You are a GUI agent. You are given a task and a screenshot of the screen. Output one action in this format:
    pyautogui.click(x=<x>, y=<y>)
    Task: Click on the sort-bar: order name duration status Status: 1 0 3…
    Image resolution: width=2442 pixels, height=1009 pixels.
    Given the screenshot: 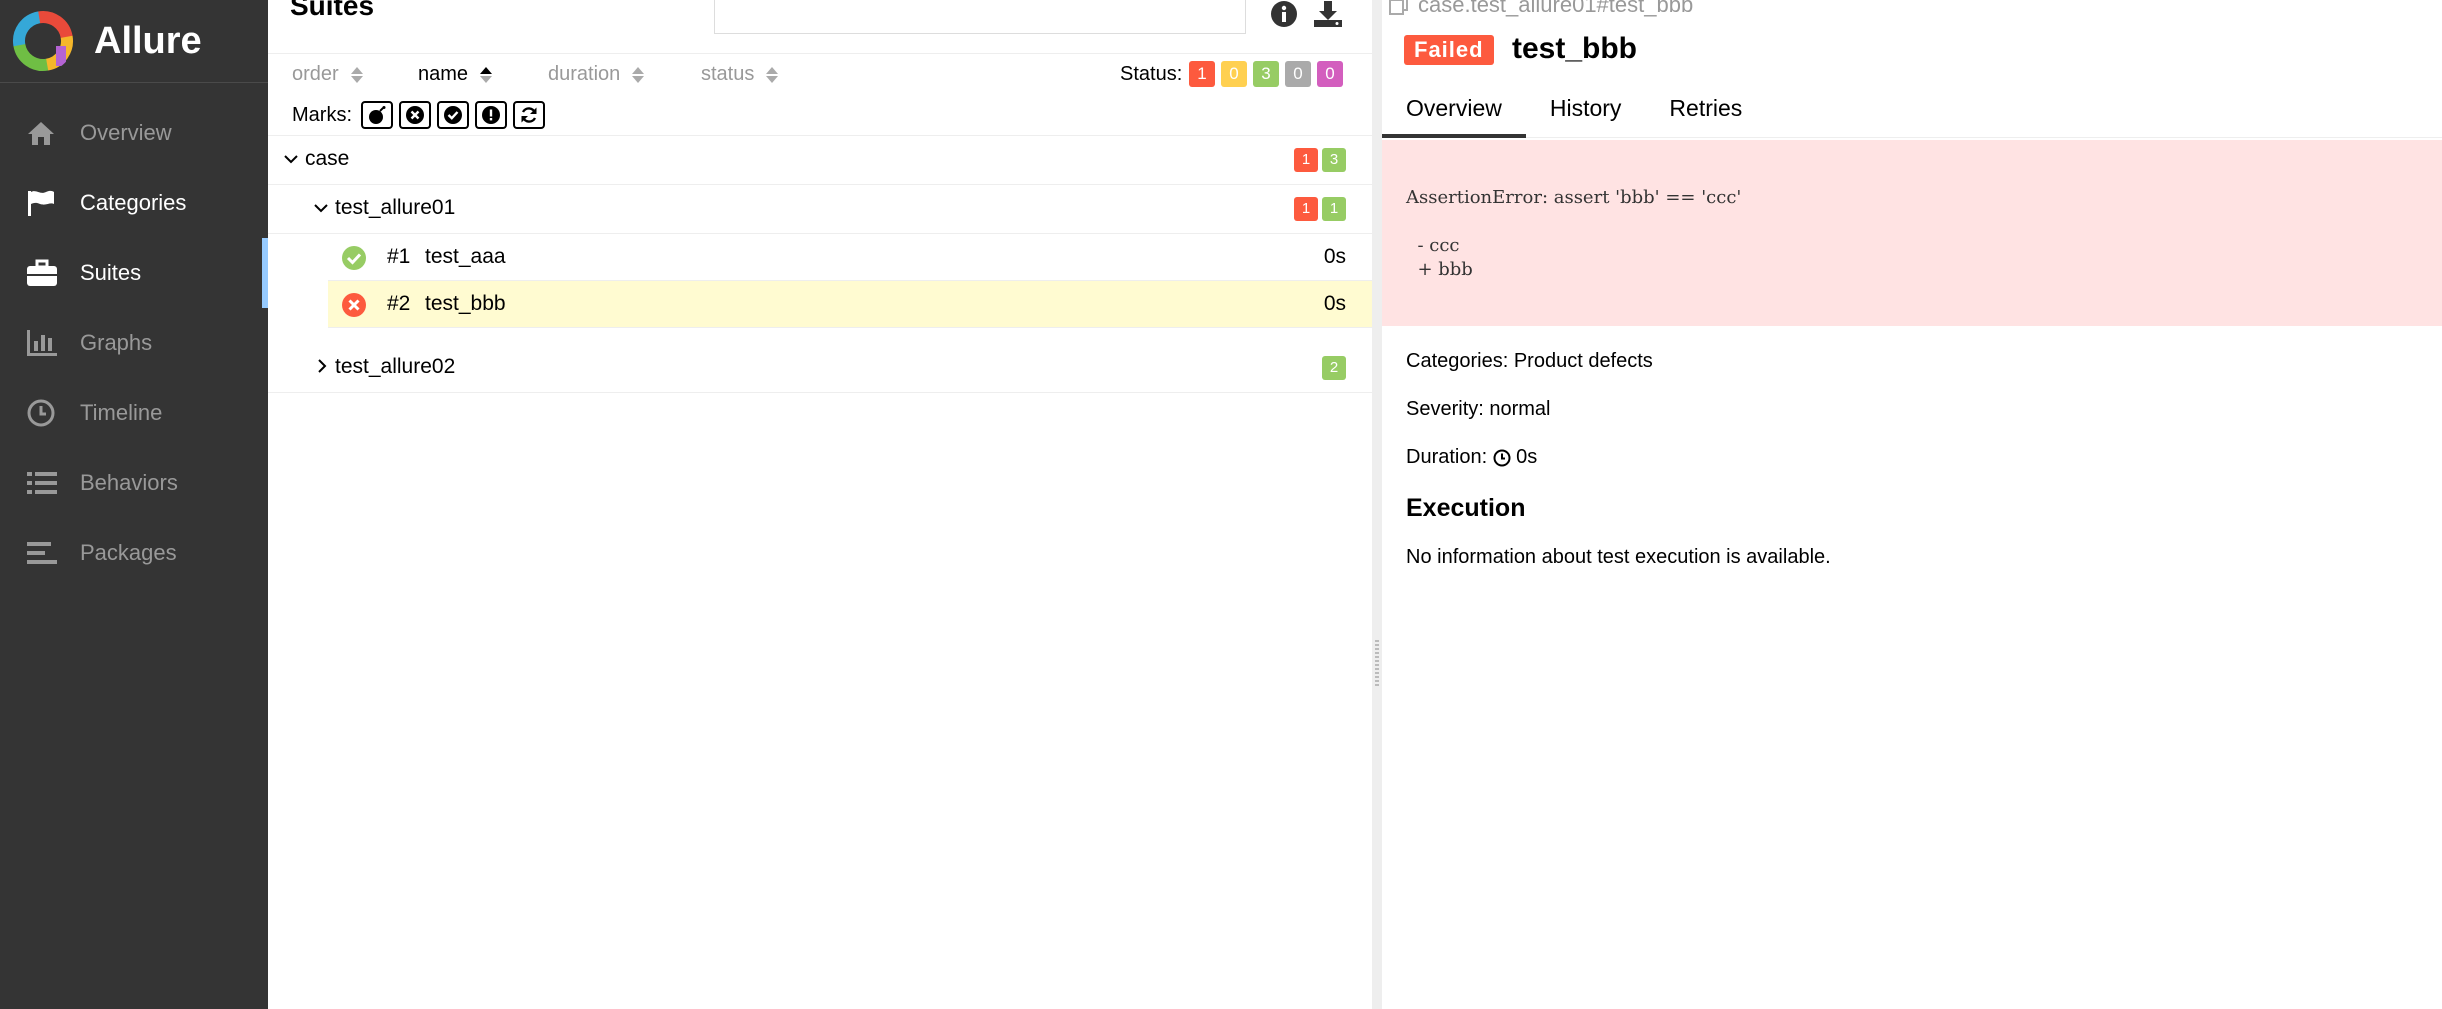 What is the action you would take?
    pyautogui.click(x=820, y=74)
    